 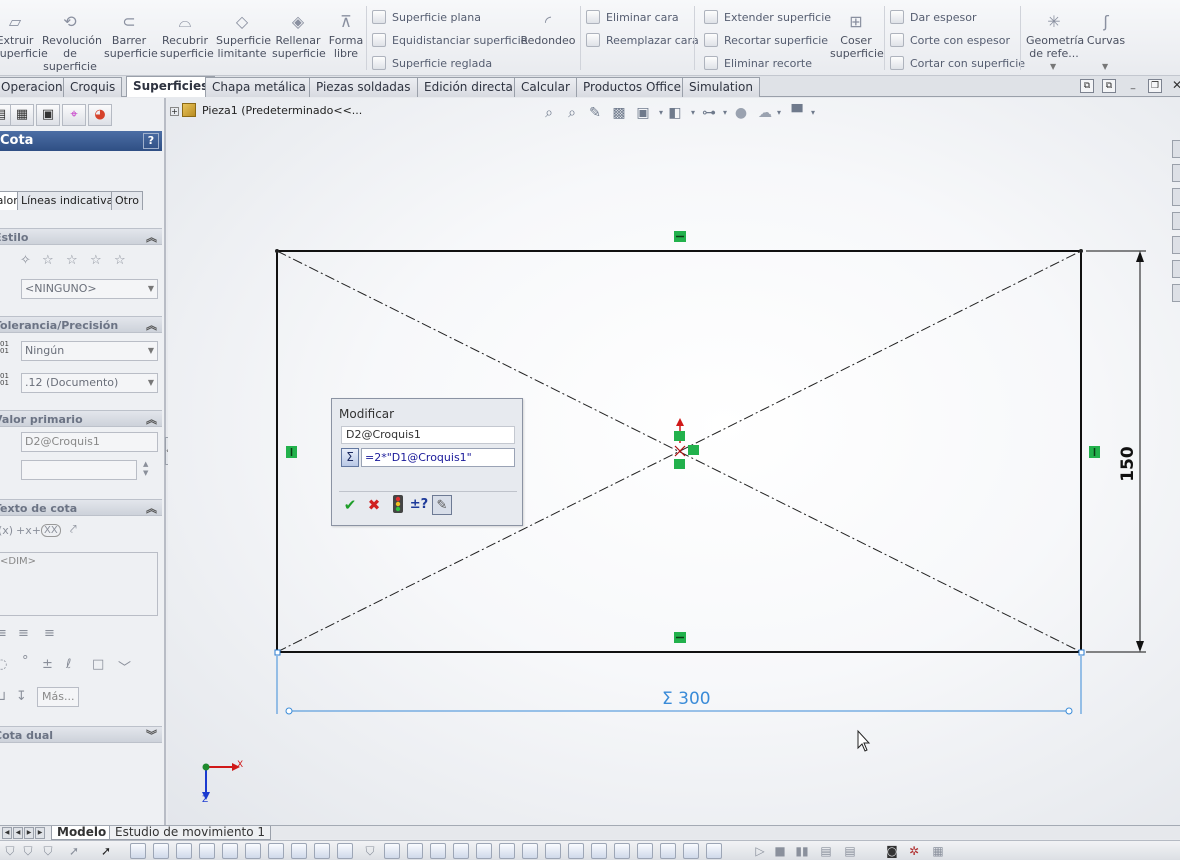 What do you see at coordinates (1155, 86) in the screenshot?
I see `restore-icon: ❐` at bounding box center [1155, 86].